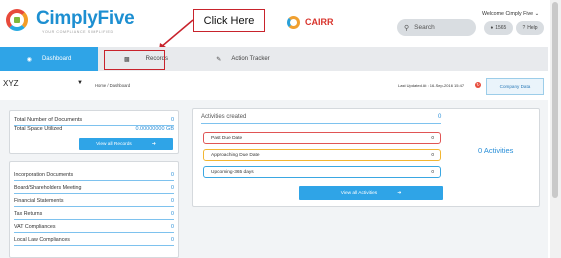 The image size is (561, 258). I want to click on search-placeholder: Search, so click(424, 27).